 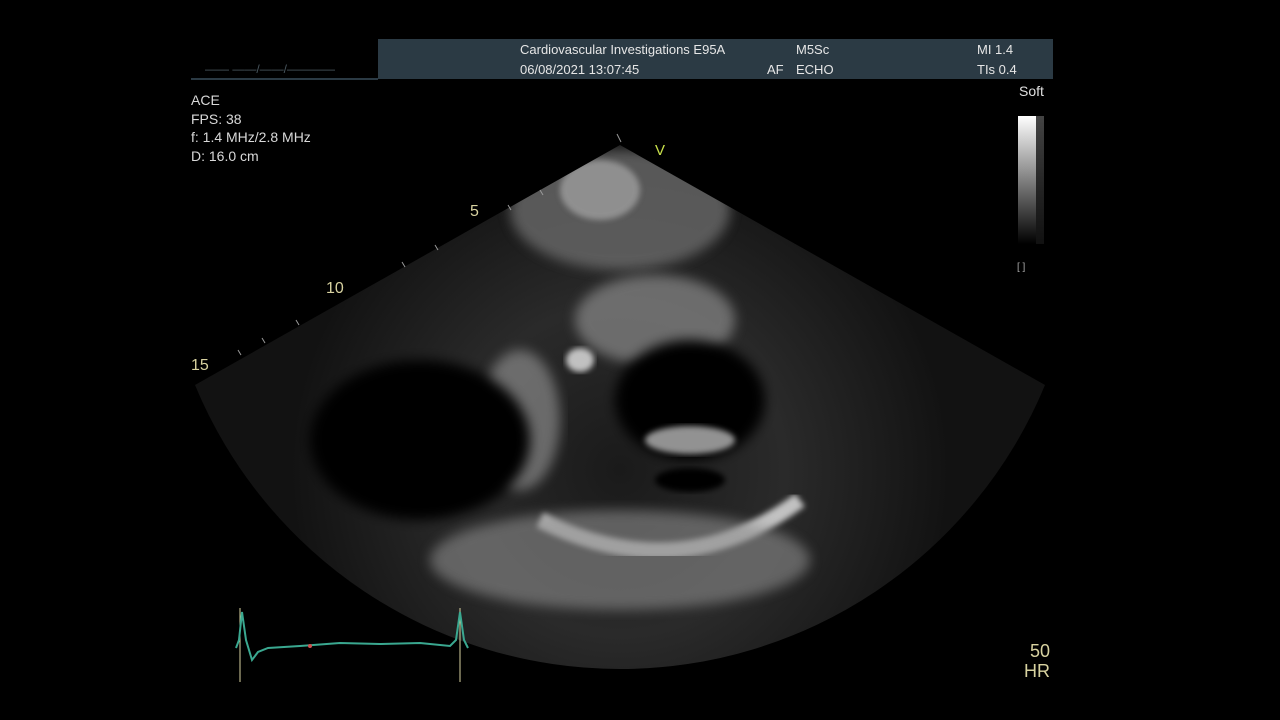 What do you see at coordinates (623, 49) in the screenshot?
I see `institution-label: Cardiovascular Investigations E95A` at bounding box center [623, 49].